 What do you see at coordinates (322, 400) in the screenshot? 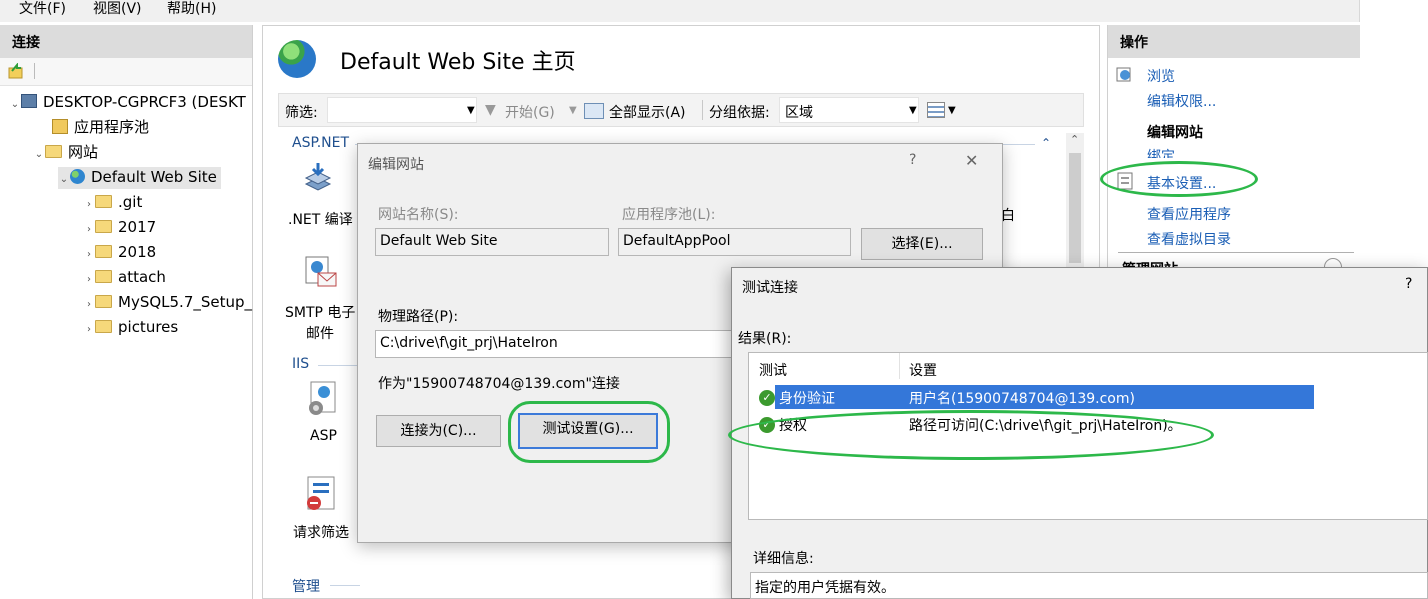
I see `asp-icon` at bounding box center [322, 400].